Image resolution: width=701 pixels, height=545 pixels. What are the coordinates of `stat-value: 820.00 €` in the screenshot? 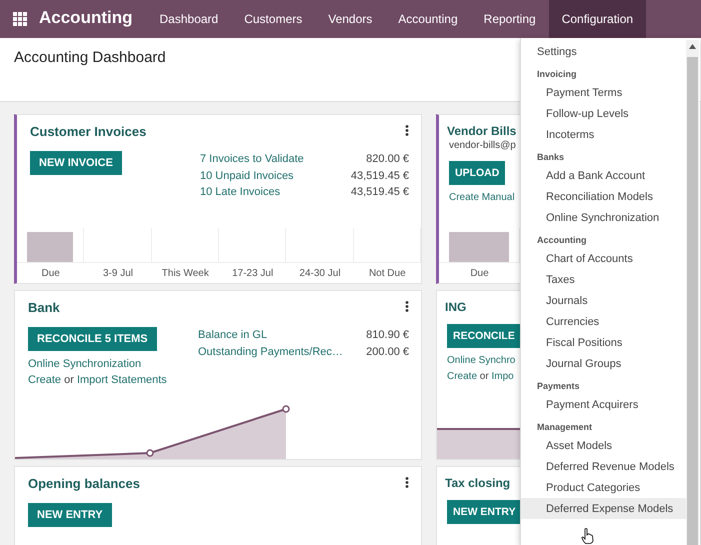 It's located at (387, 159).